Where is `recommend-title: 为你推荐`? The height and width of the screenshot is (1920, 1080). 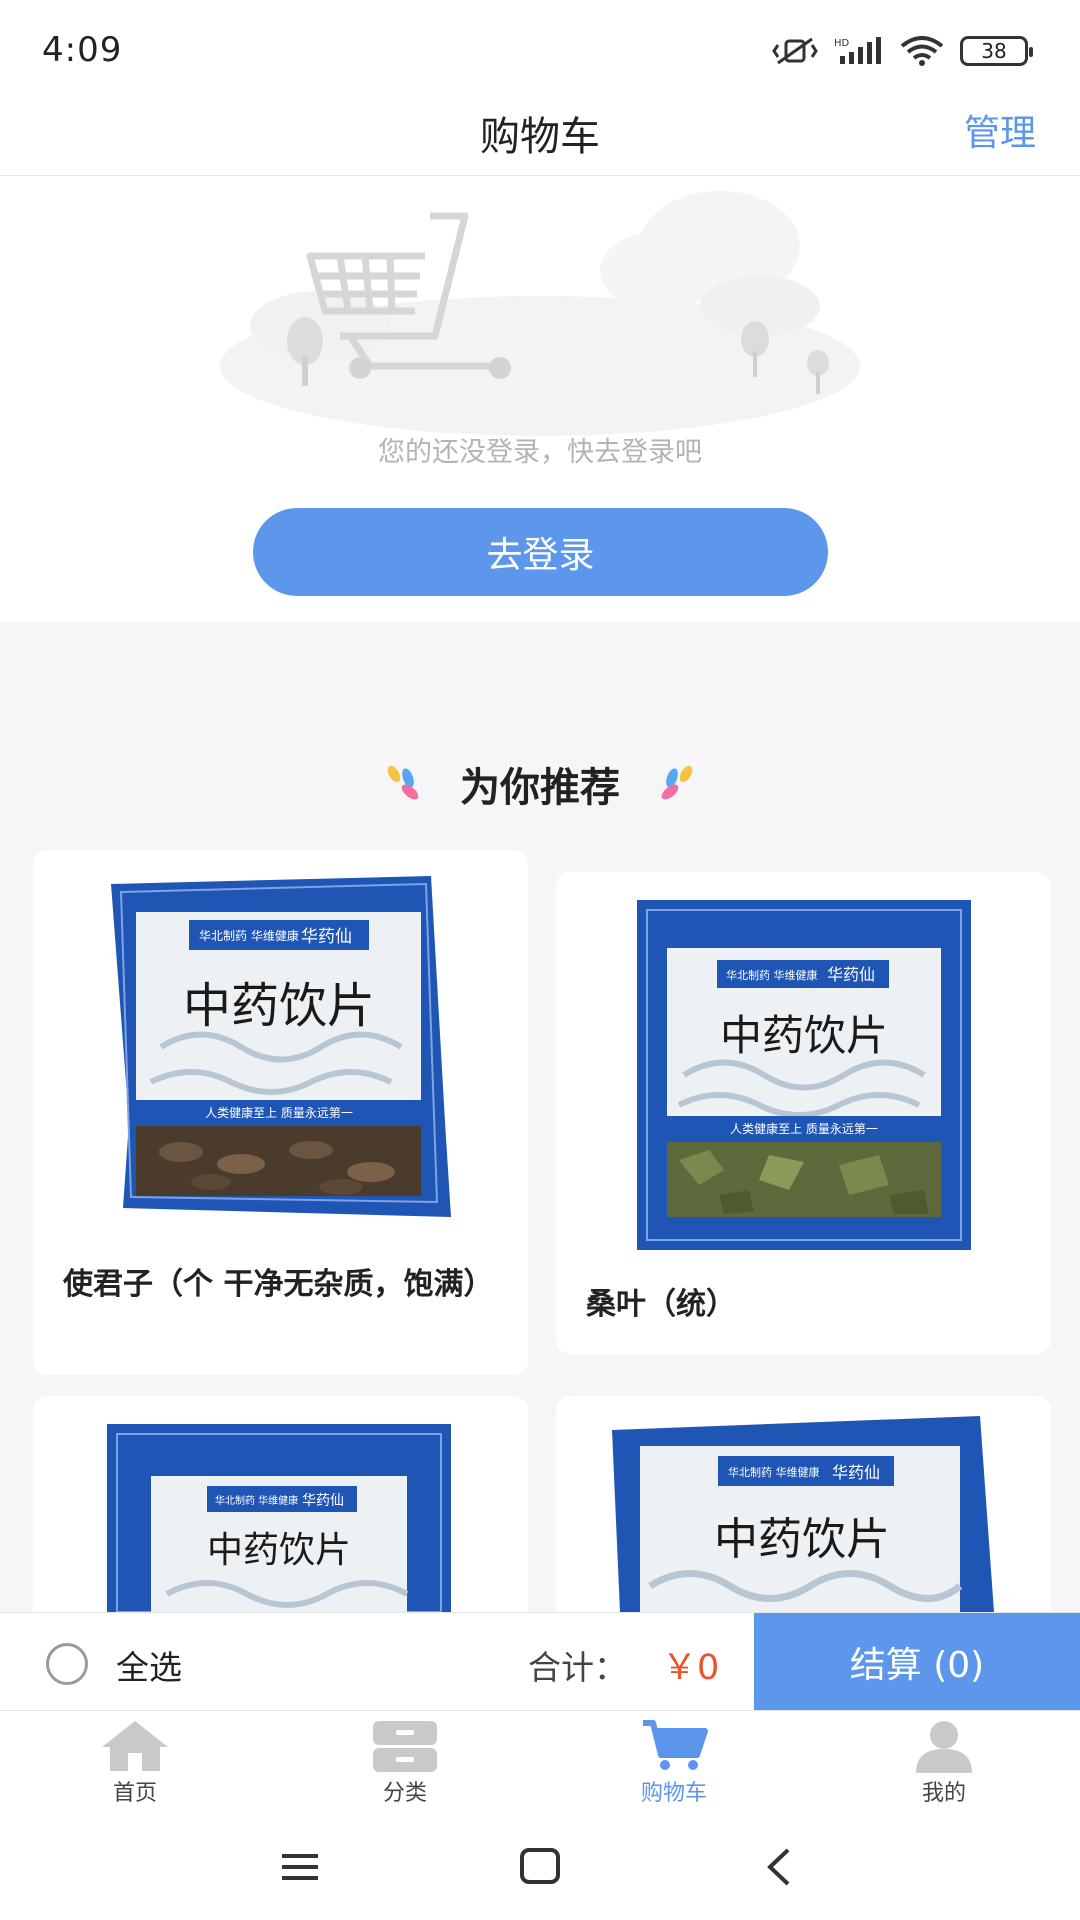
recommend-title: 为你推荐 is located at coordinates (540, 788).